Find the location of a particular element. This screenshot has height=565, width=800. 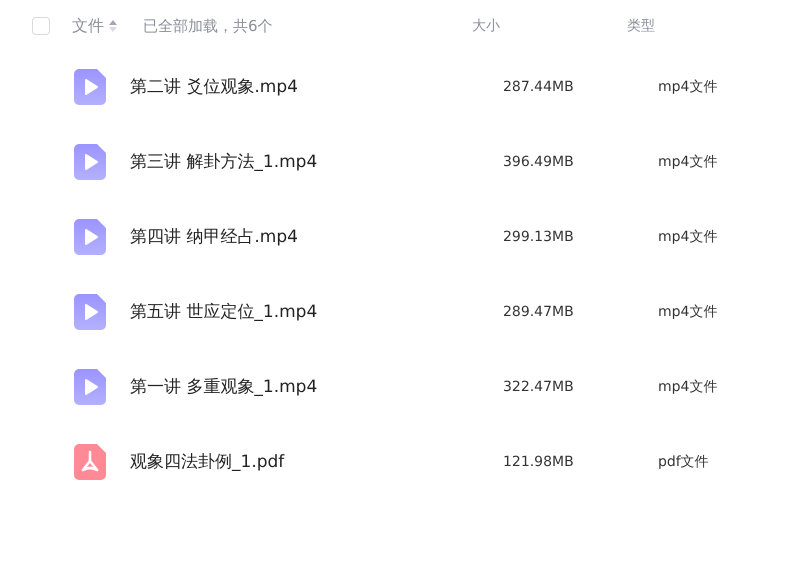

file-size: 322.47MB is located at coordinates (539, 386).